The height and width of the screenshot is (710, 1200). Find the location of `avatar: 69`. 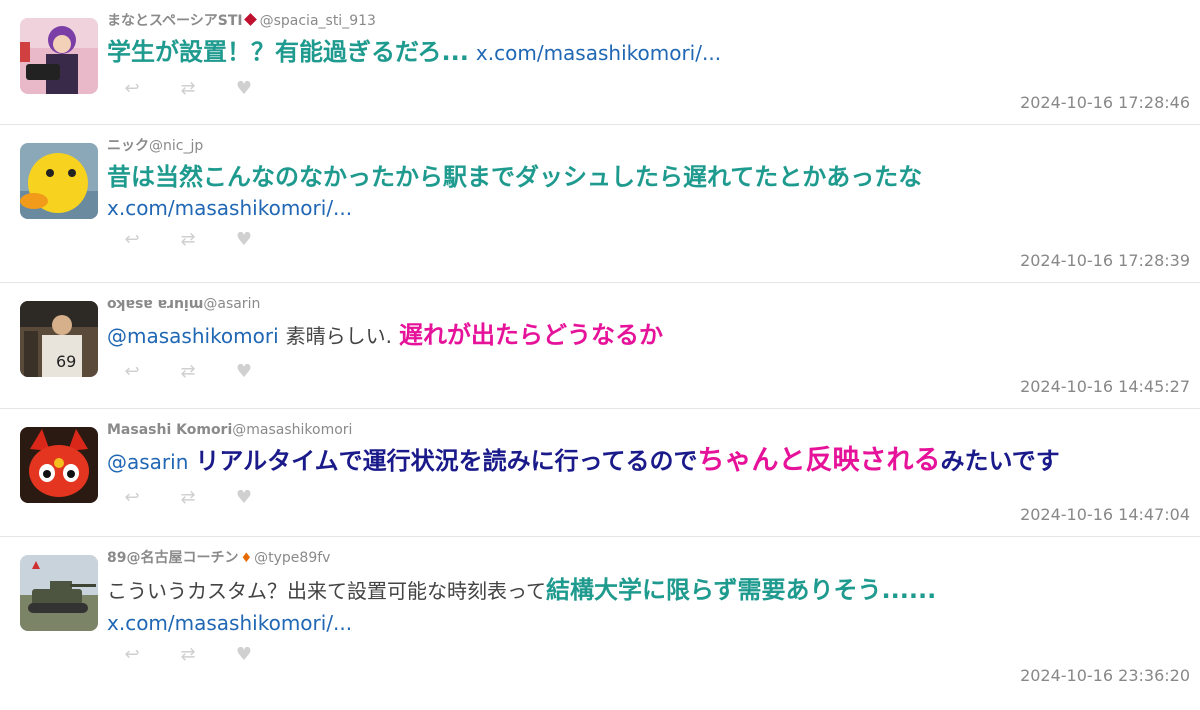

avatar: 69 is located at coordinates (59, 339).